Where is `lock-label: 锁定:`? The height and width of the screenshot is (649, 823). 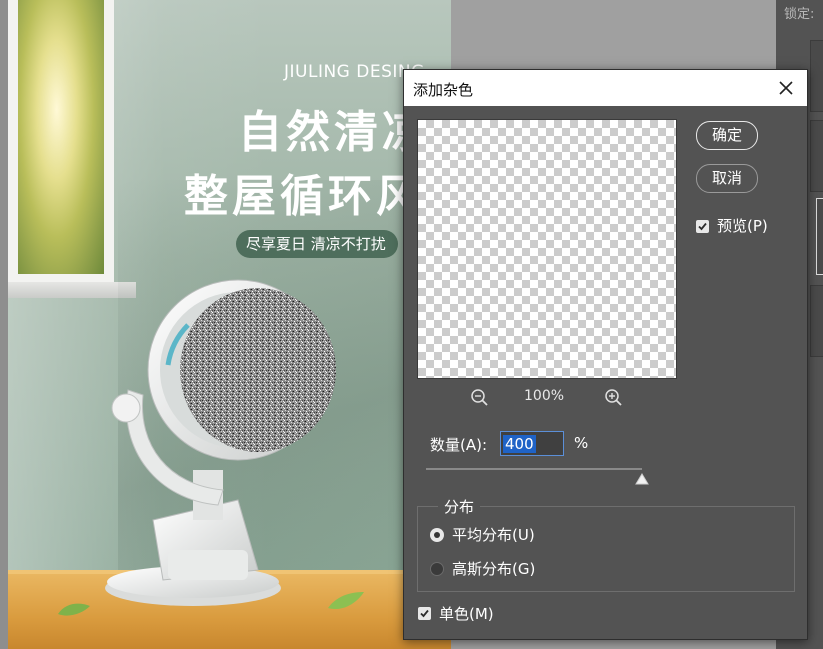 lock-label: 锁定: is located at coordinates (799, 14).